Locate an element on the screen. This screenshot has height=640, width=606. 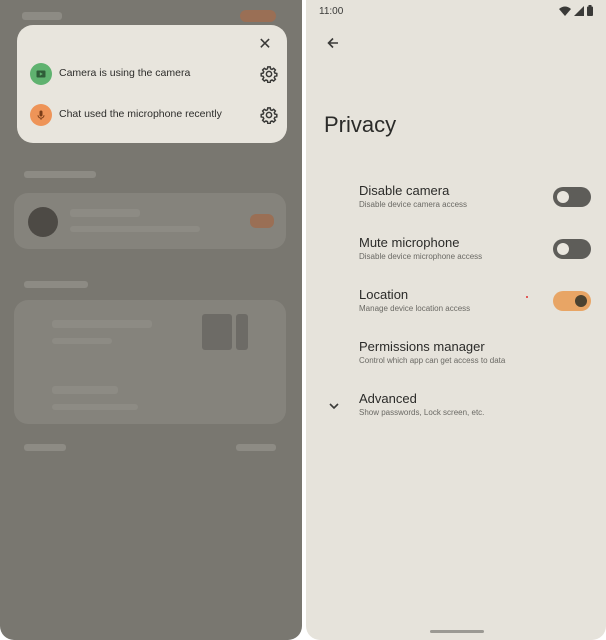
camera-usage-text: Camera is using the camera is located at coordinates (125, 73).